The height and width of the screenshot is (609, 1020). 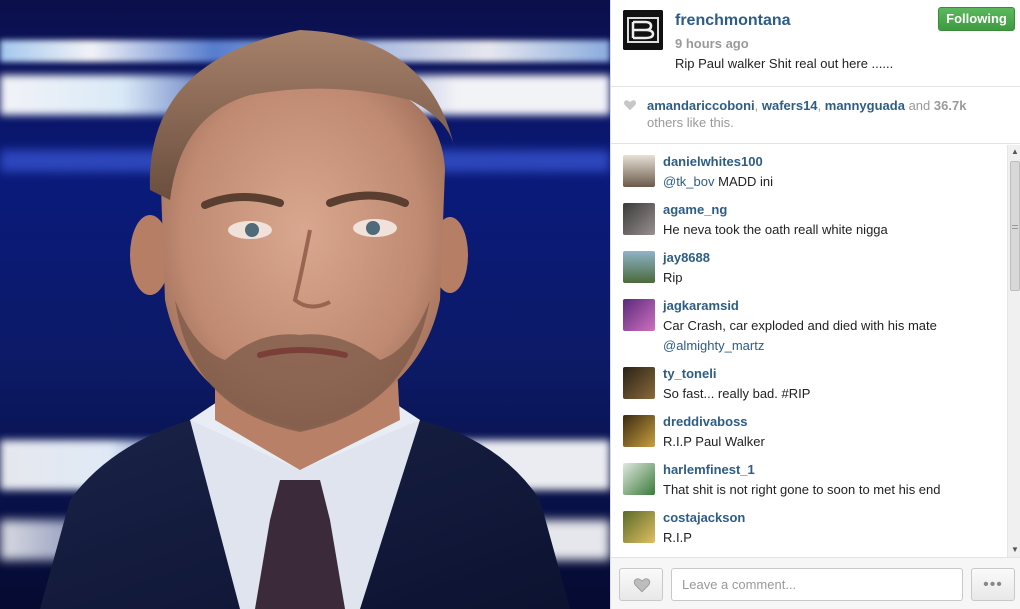 What do you see at coordinates (689, 181) in the screenshot?
I see `comment-mention: @tk_bov` at bounding box center [689, 181].